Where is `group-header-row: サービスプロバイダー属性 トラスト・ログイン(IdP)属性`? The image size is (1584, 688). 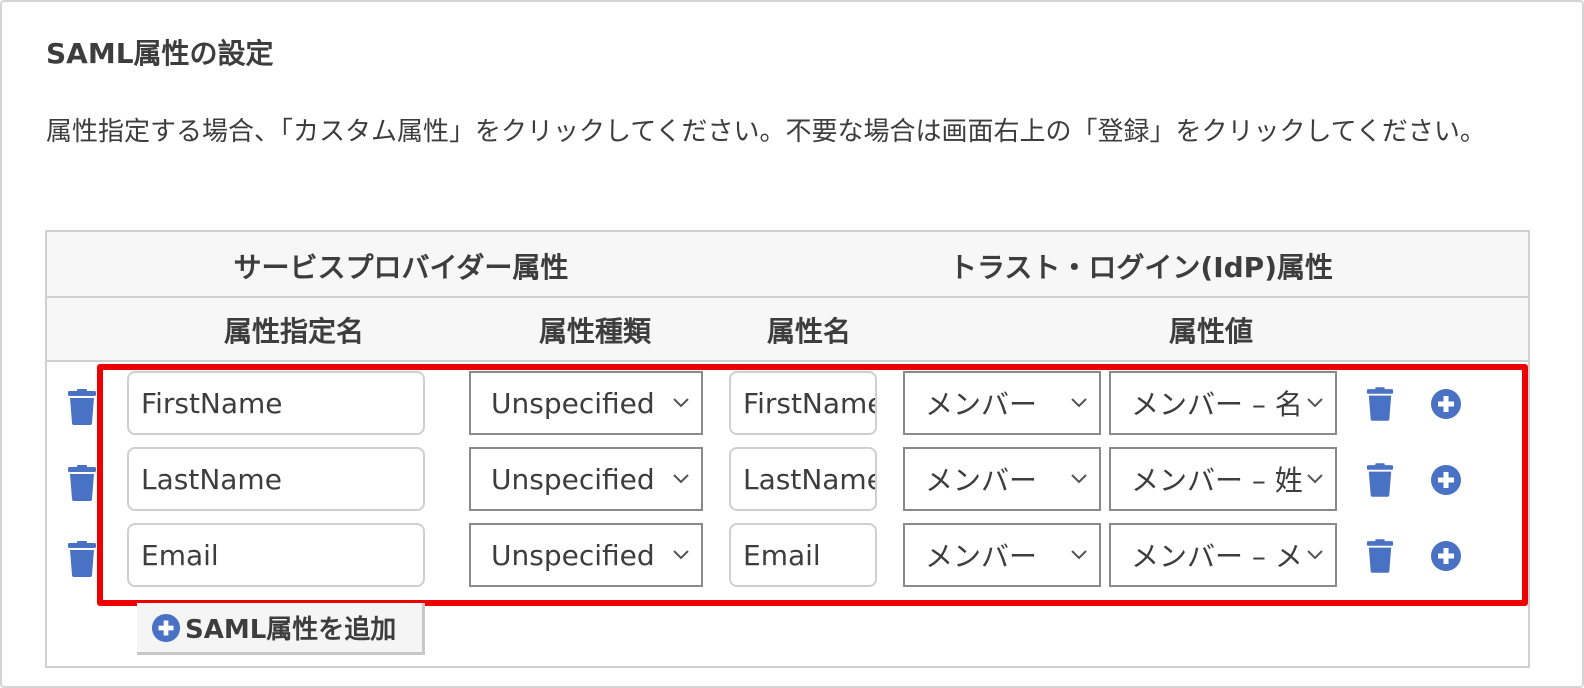 group-header-row: サービスプロバイダー属性 トラスト・ログイン(IdP)属性 is located at coordinates (787, 265).